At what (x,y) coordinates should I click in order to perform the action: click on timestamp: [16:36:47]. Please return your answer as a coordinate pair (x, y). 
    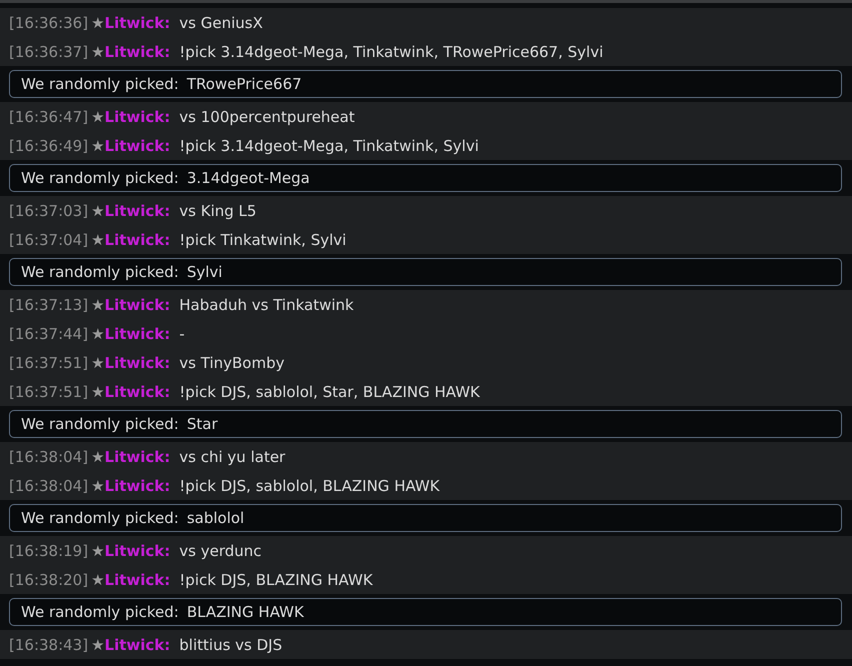
    Looking at the image, I should click on (48, 117).